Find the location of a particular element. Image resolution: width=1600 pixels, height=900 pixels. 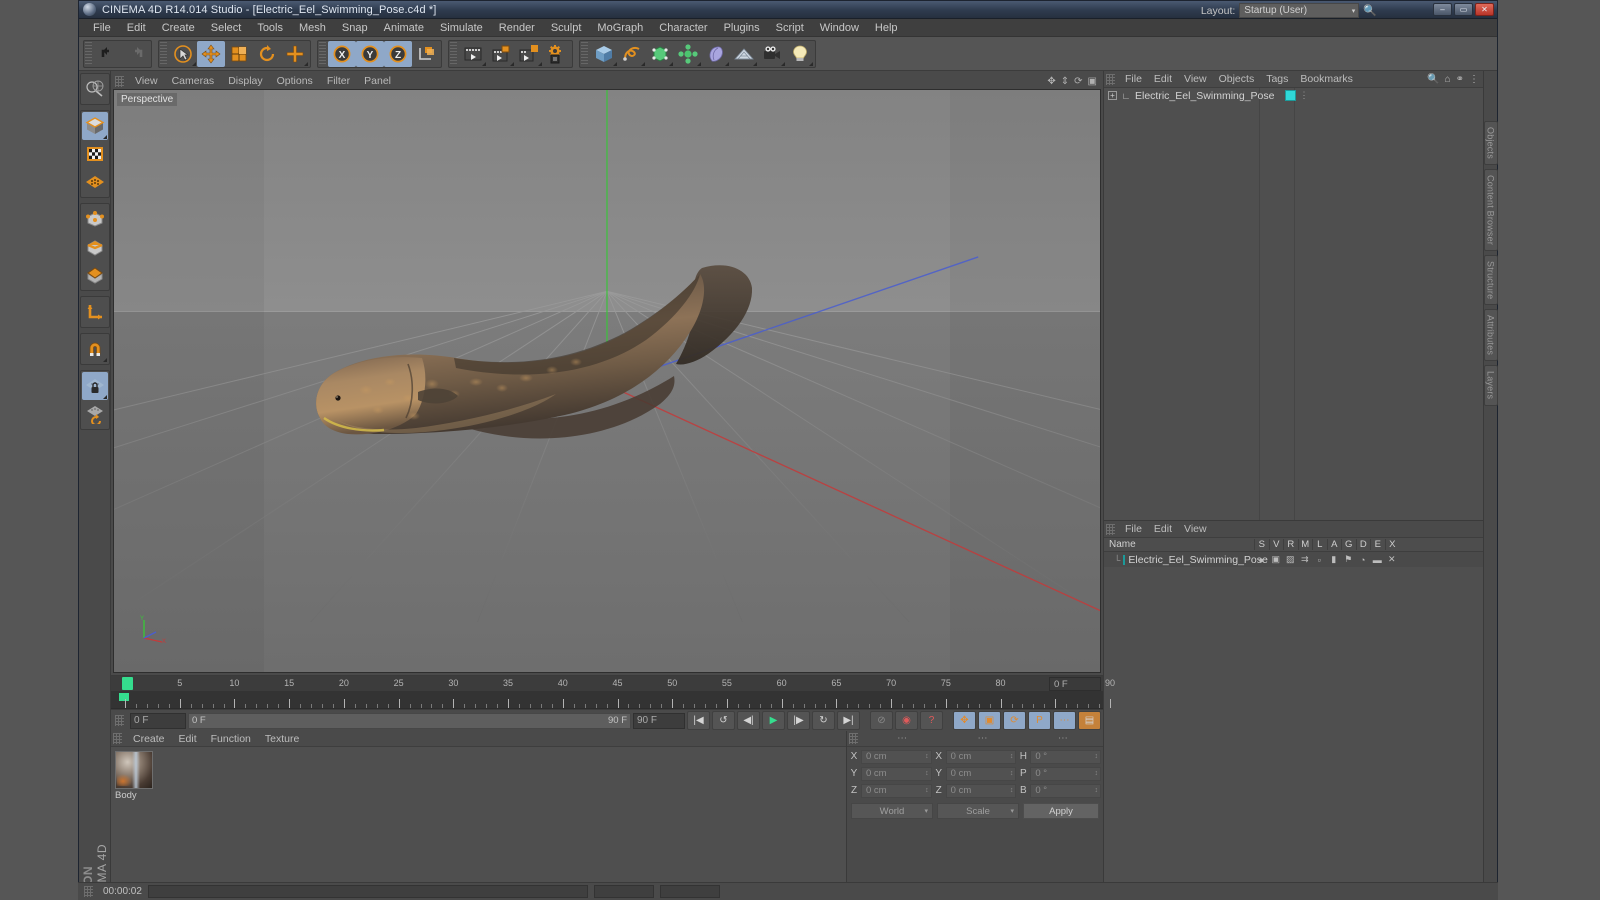

menu-item-window: Window is located at coordinates (839, 28).